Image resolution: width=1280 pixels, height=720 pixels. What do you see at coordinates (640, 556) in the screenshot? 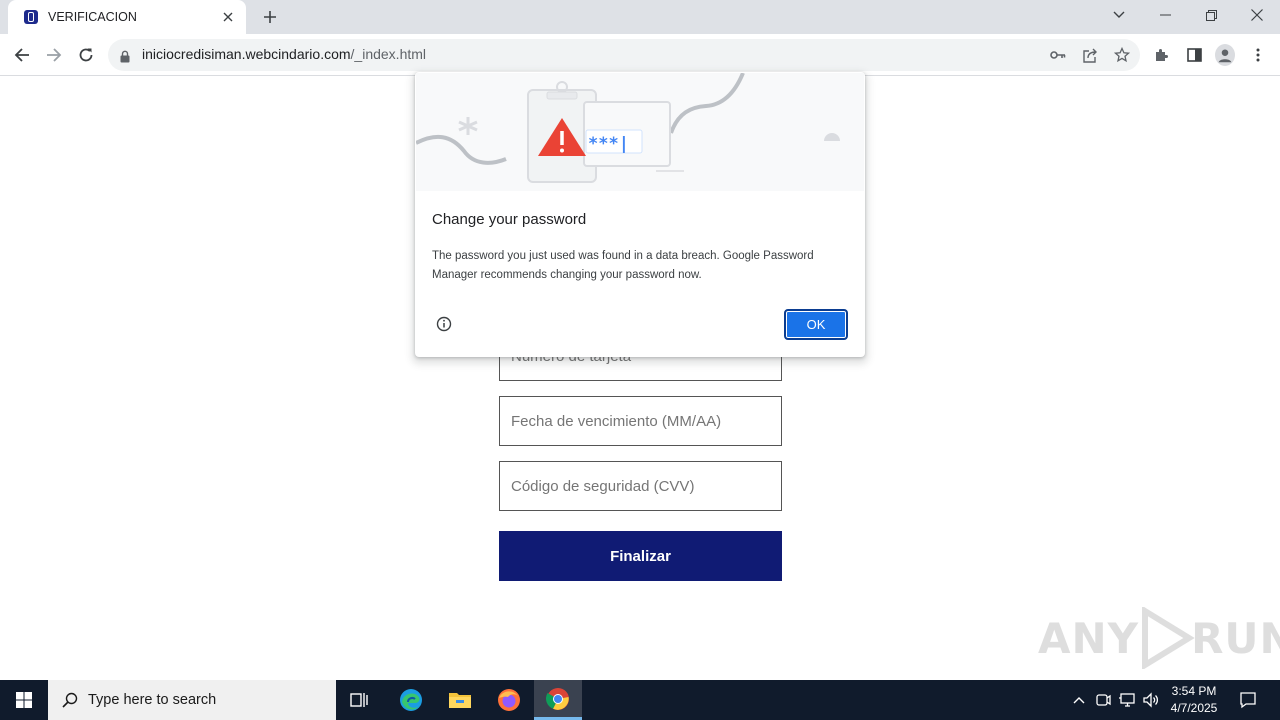
I see `finalizar-button: Finalizar` at bounding box center [640, 556].